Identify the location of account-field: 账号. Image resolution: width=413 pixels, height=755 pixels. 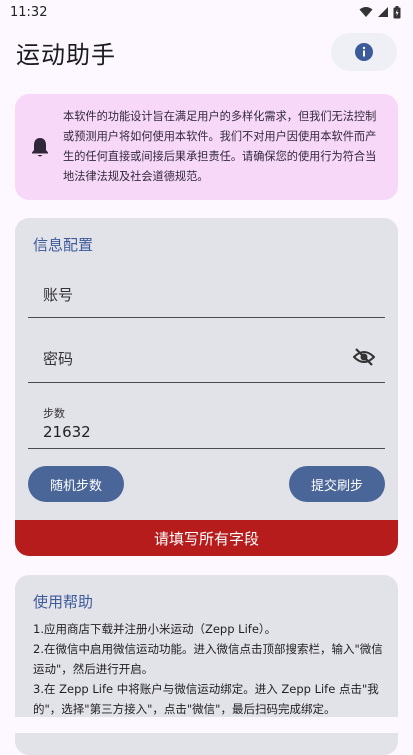
(206, 292).